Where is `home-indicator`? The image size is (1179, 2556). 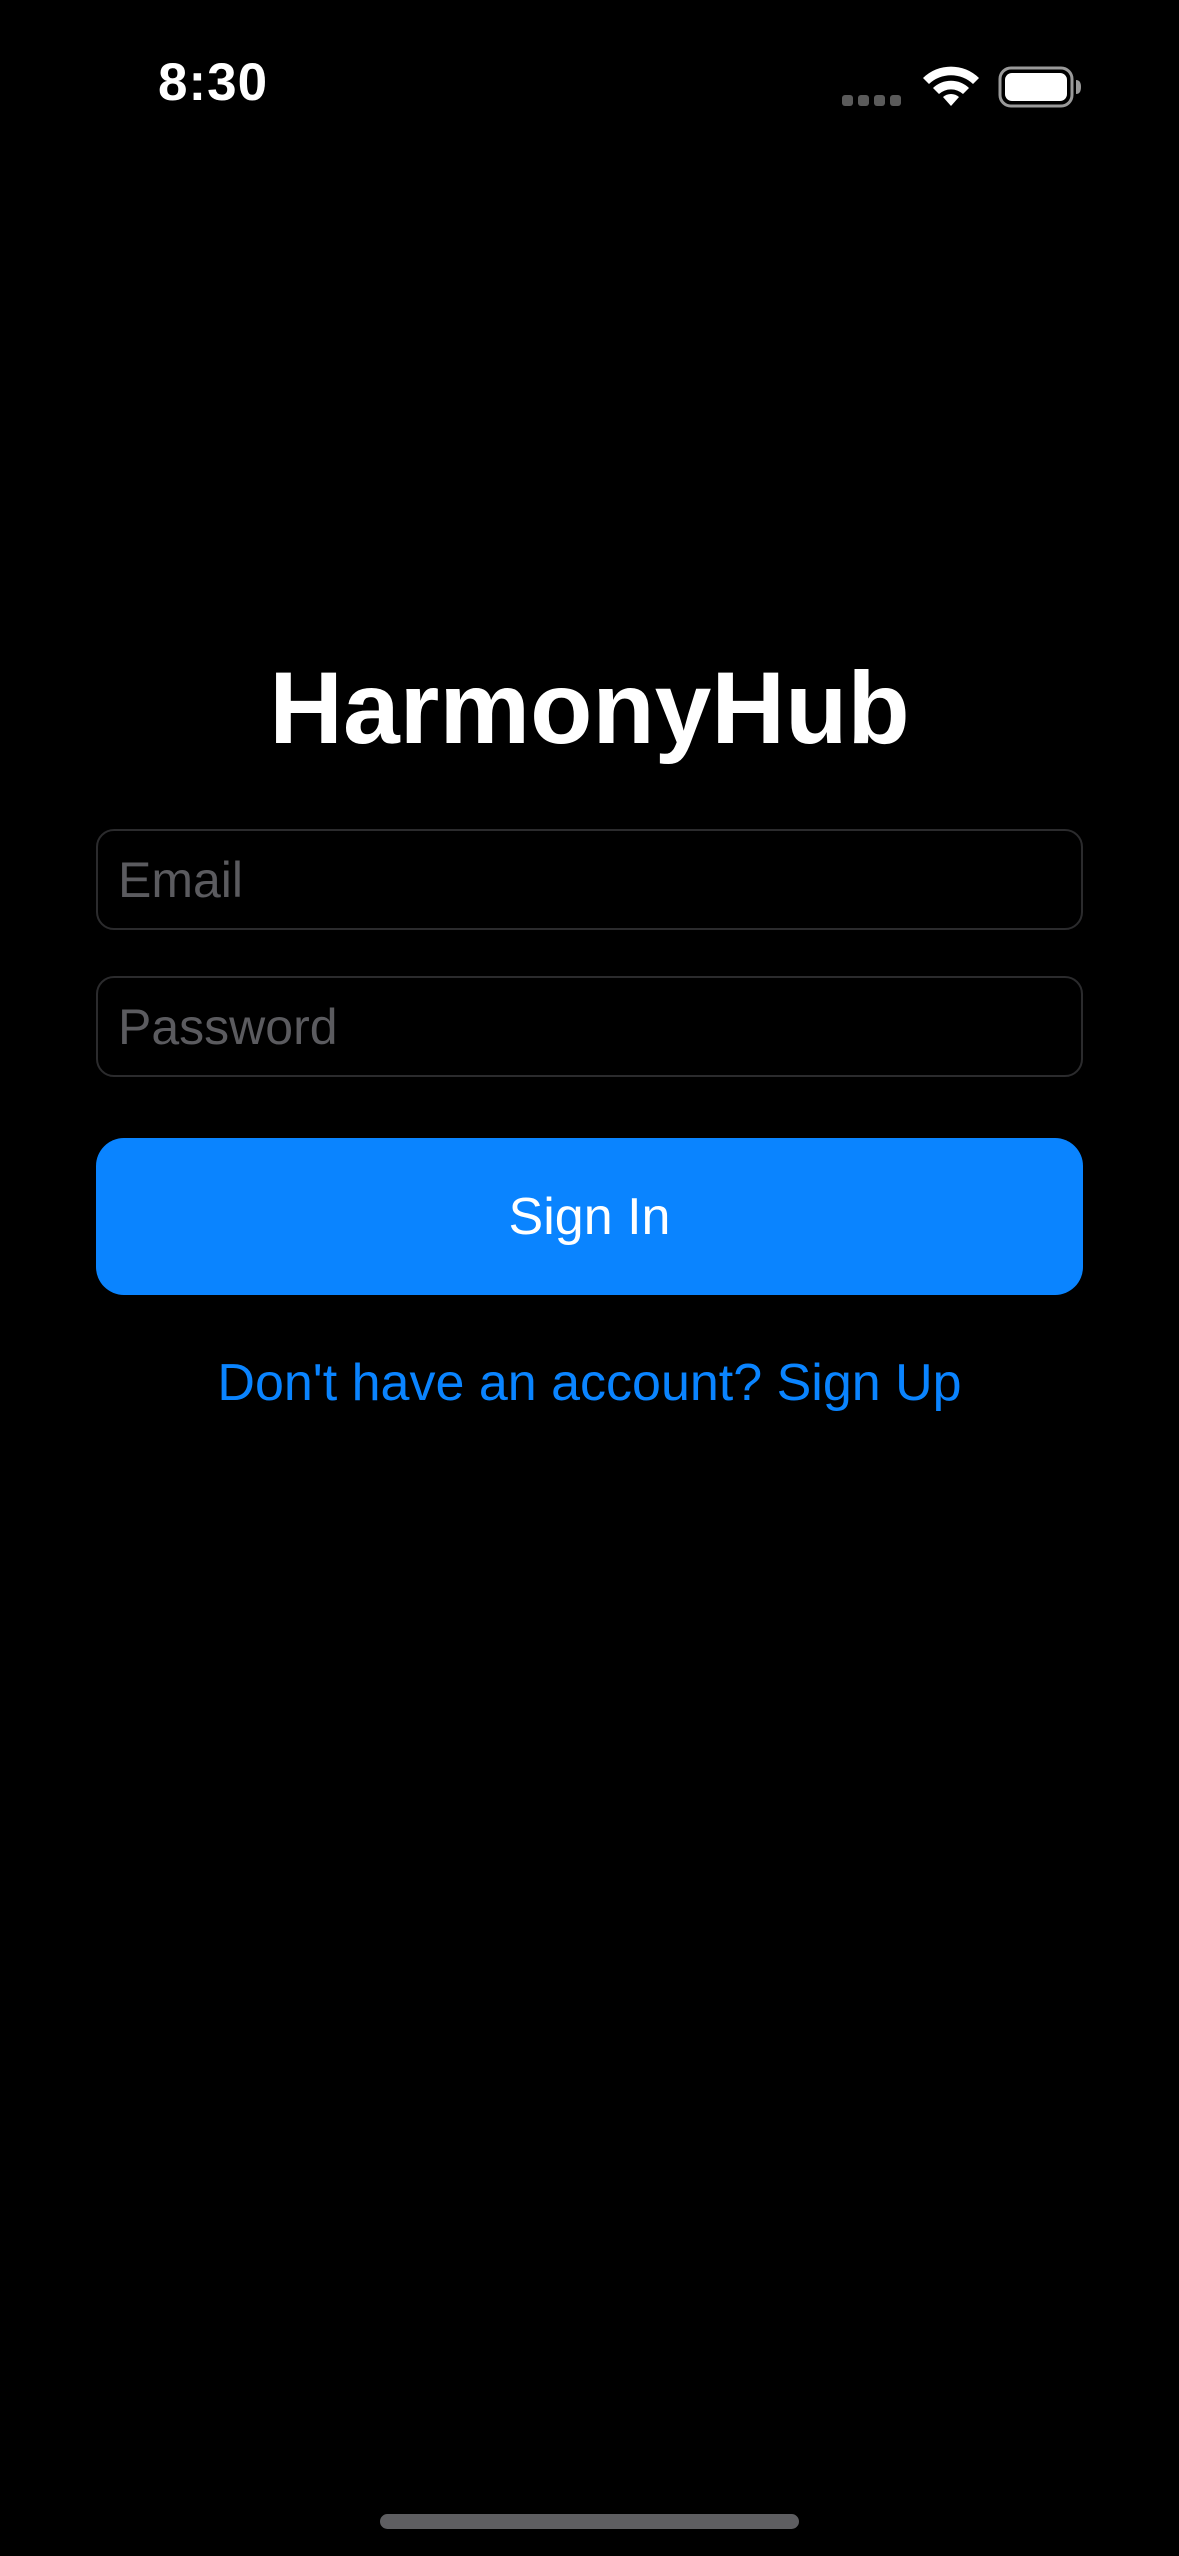 home-indicator is located at coordinates (589, 2521).